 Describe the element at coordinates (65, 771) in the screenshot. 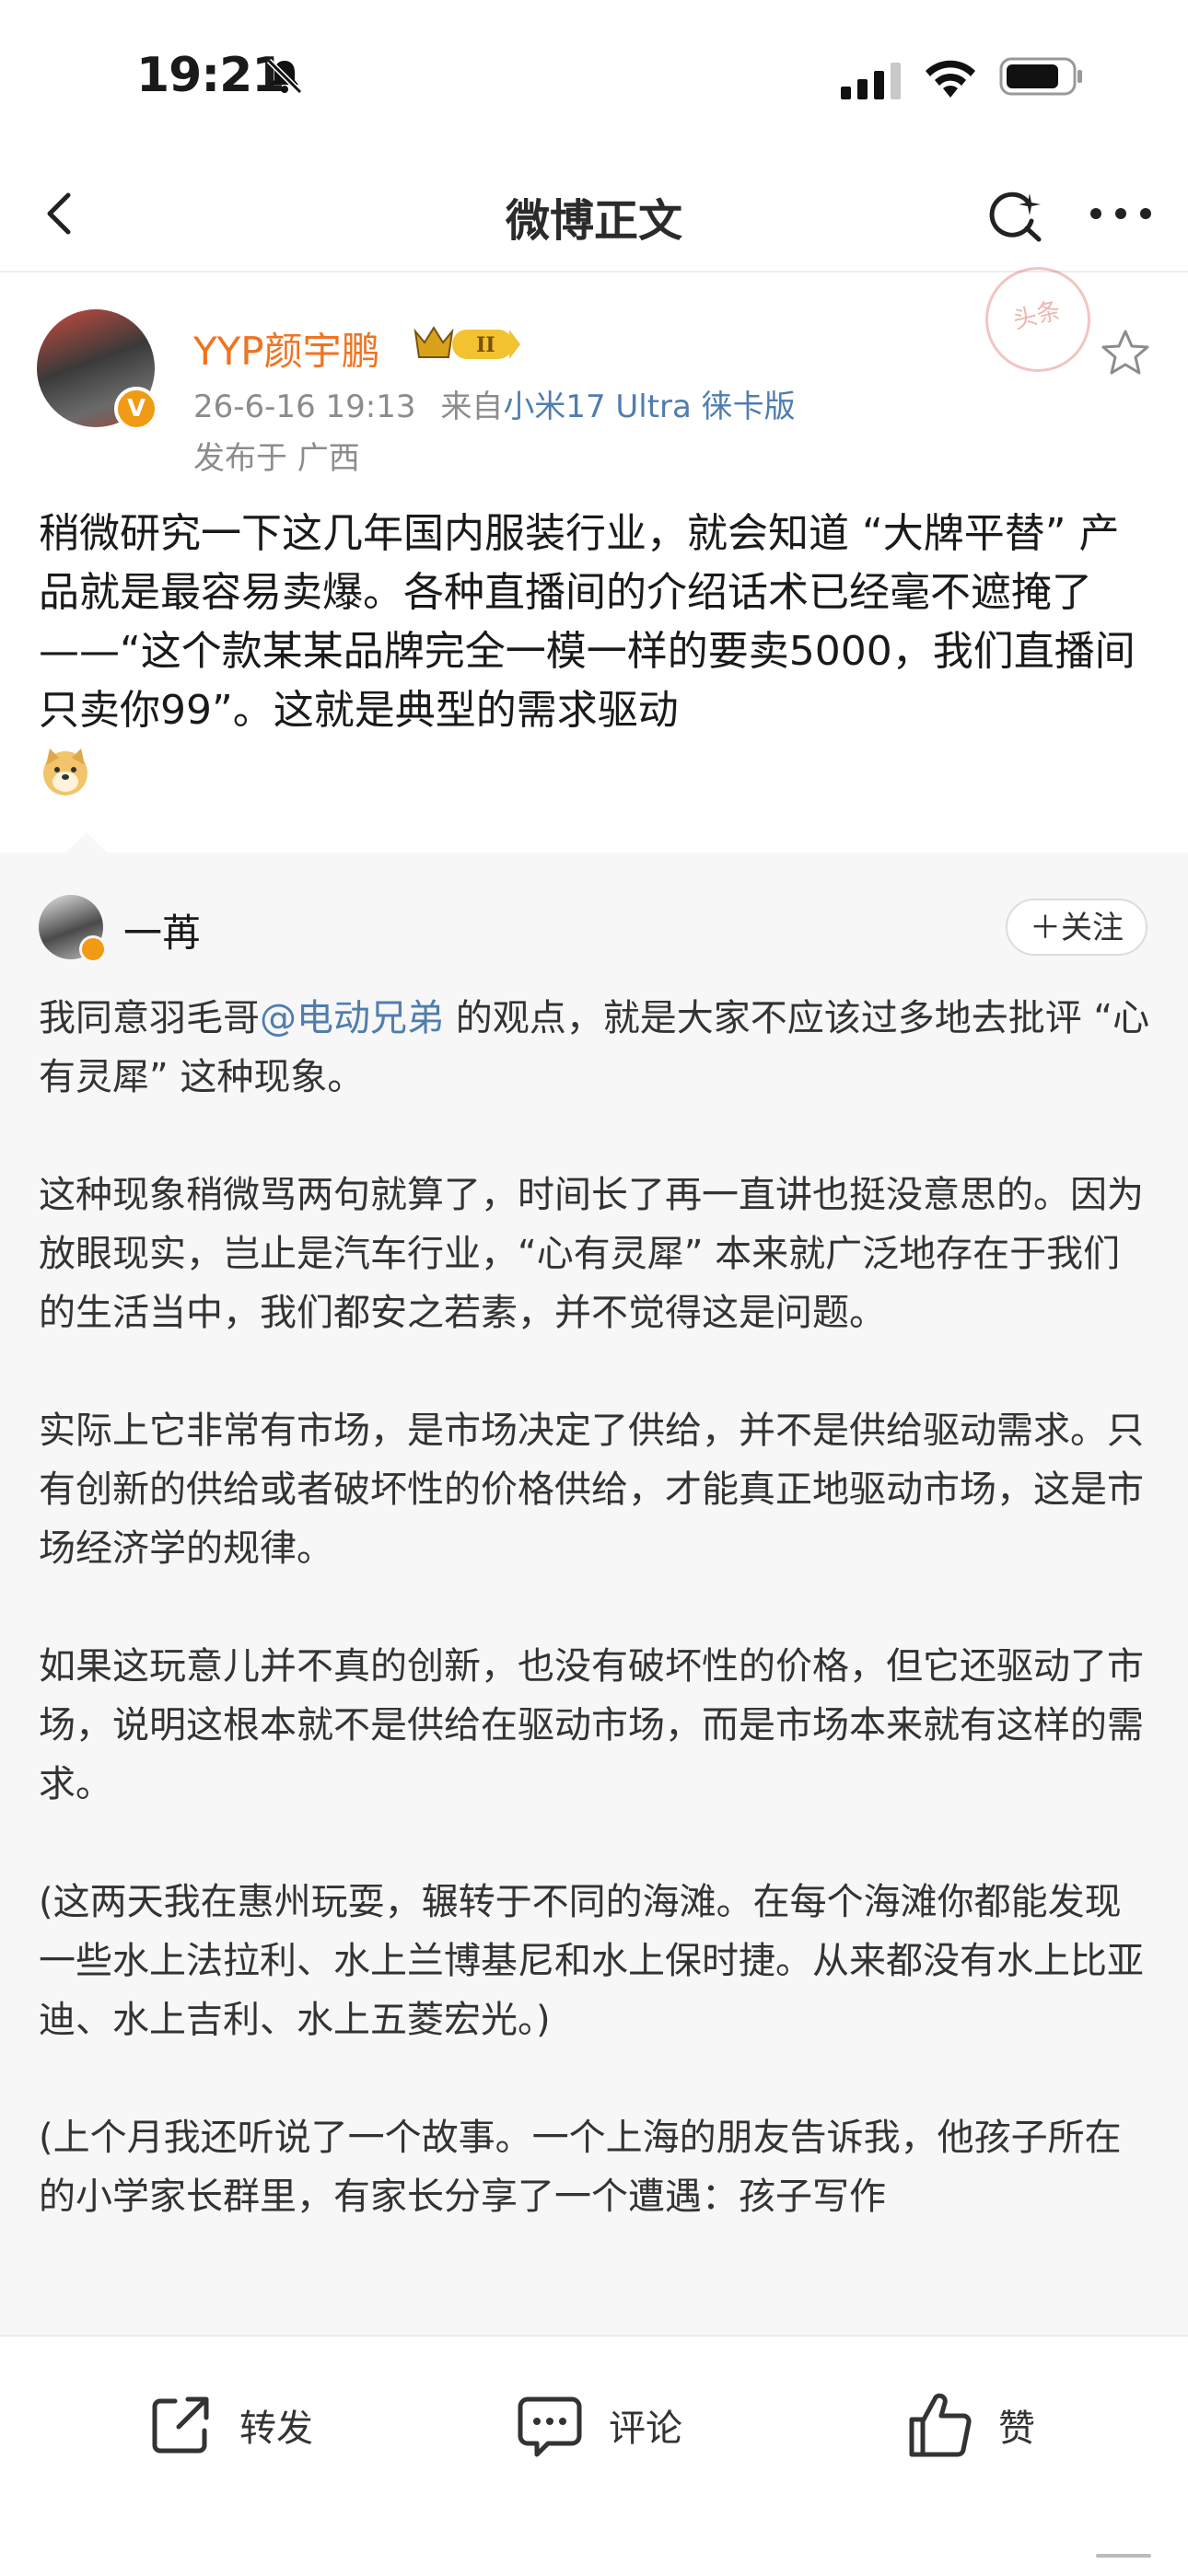

I see `doge-emoji-icon` at that location.